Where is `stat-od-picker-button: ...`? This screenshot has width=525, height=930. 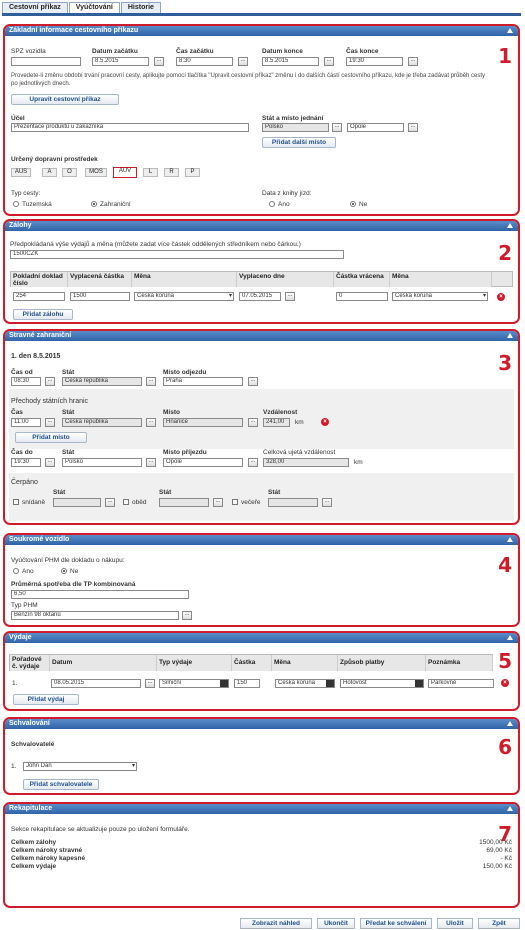
stat-od-picker-button: ... is located at coordinates (151, 381).